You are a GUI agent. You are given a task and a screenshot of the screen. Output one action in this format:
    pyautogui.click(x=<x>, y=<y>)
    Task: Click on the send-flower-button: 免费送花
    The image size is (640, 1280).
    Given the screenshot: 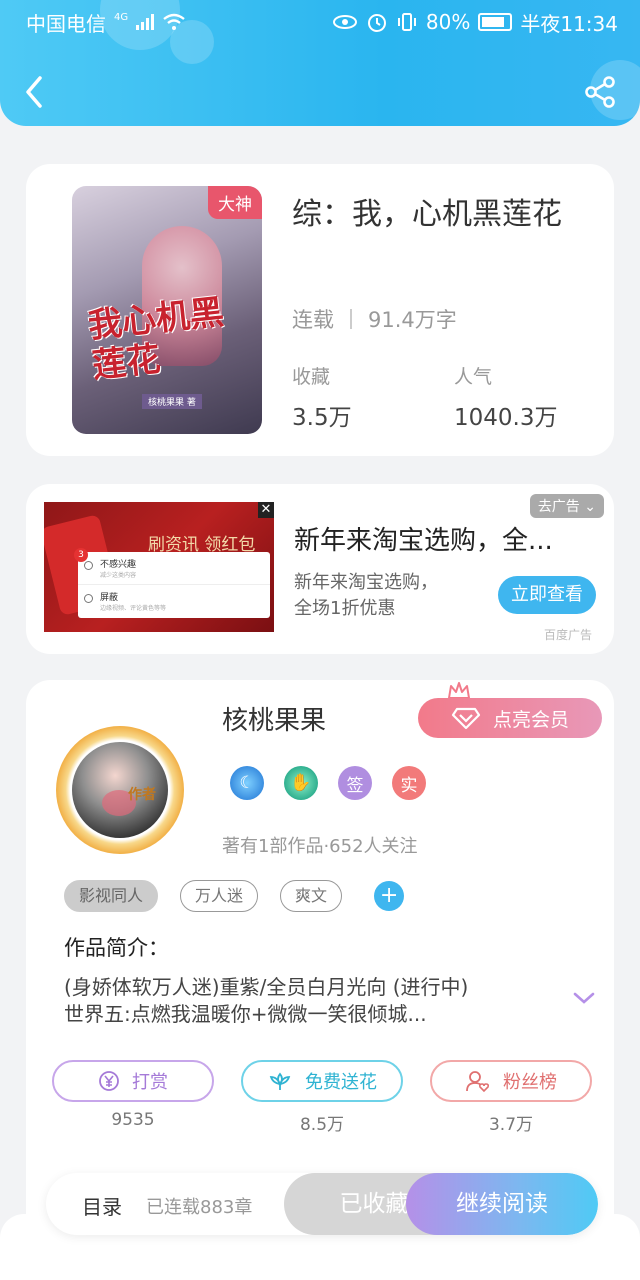 What is the action you would take?
    pyautogui.click(x=322, y=1081)
    